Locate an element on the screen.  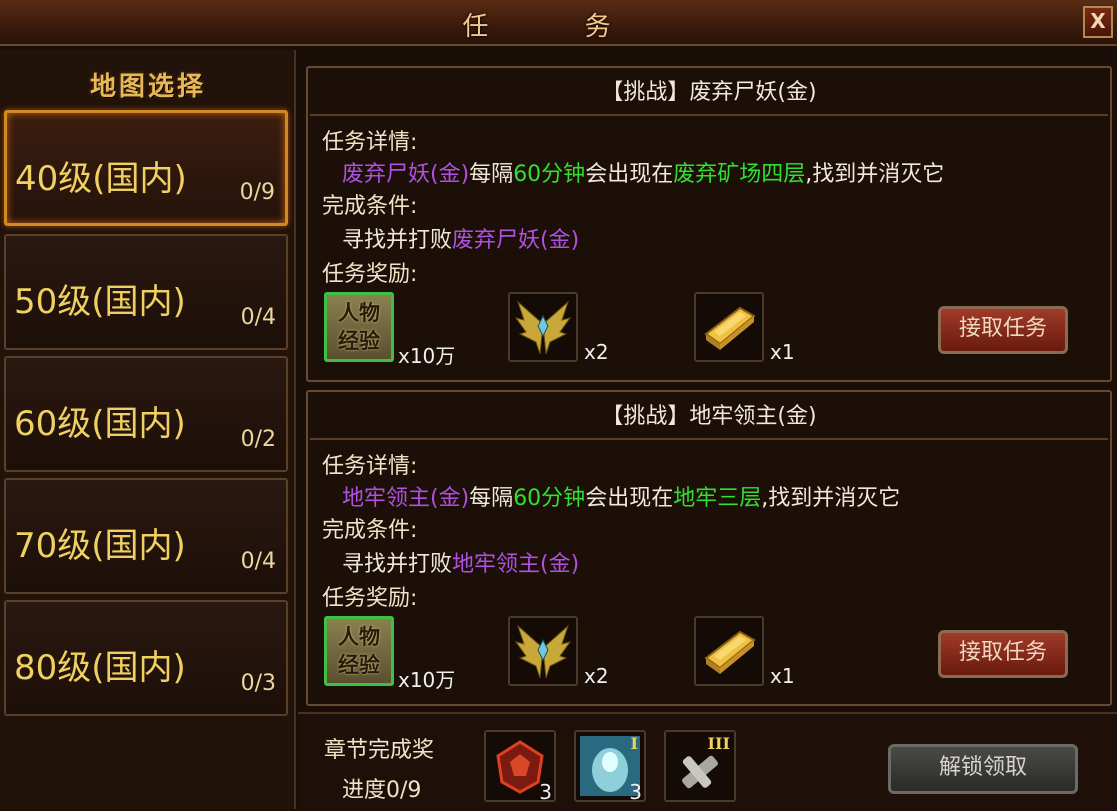
map-item-label: 50级(国内) is located at coordinates (100, 302).